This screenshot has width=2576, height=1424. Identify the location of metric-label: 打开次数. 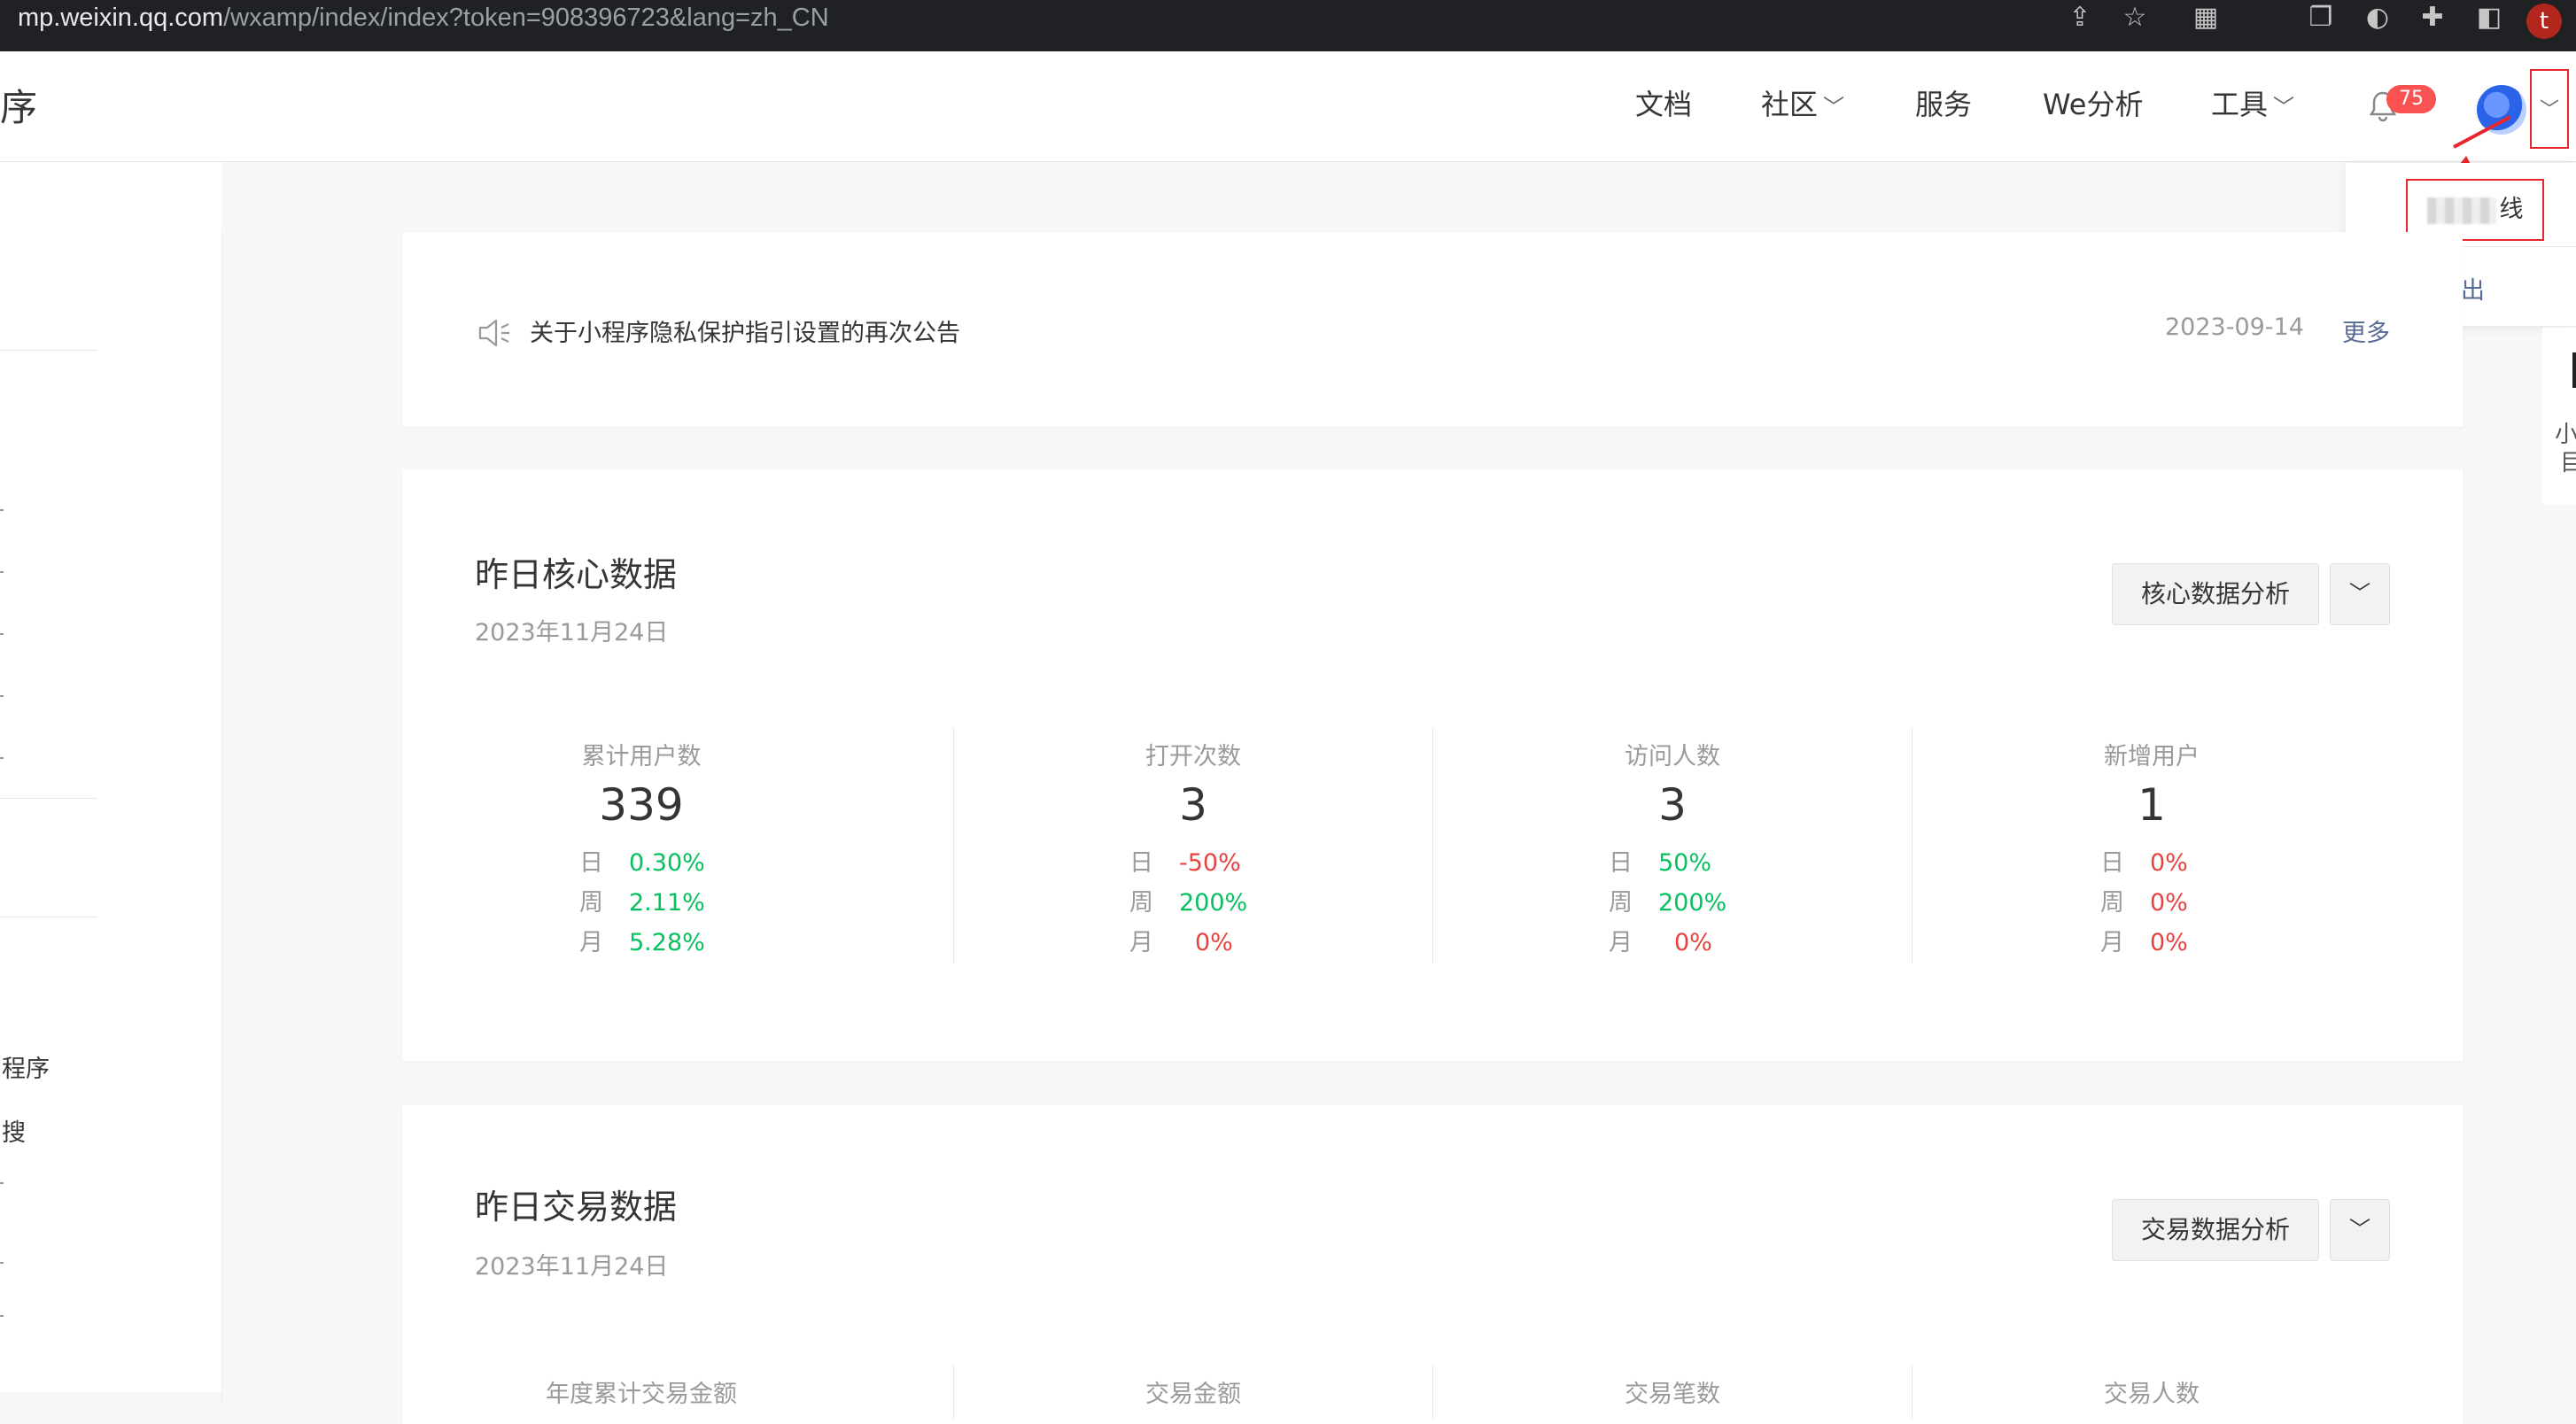
(1193, 756).